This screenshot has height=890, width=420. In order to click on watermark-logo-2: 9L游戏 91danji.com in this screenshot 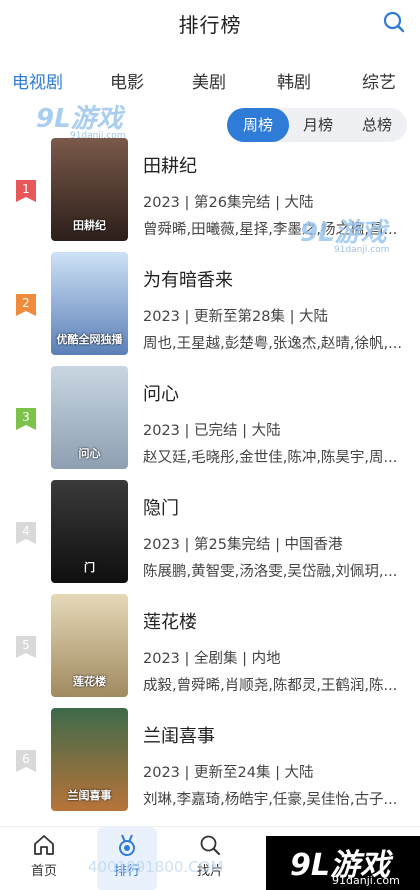, I will do `click(344, 233)`.